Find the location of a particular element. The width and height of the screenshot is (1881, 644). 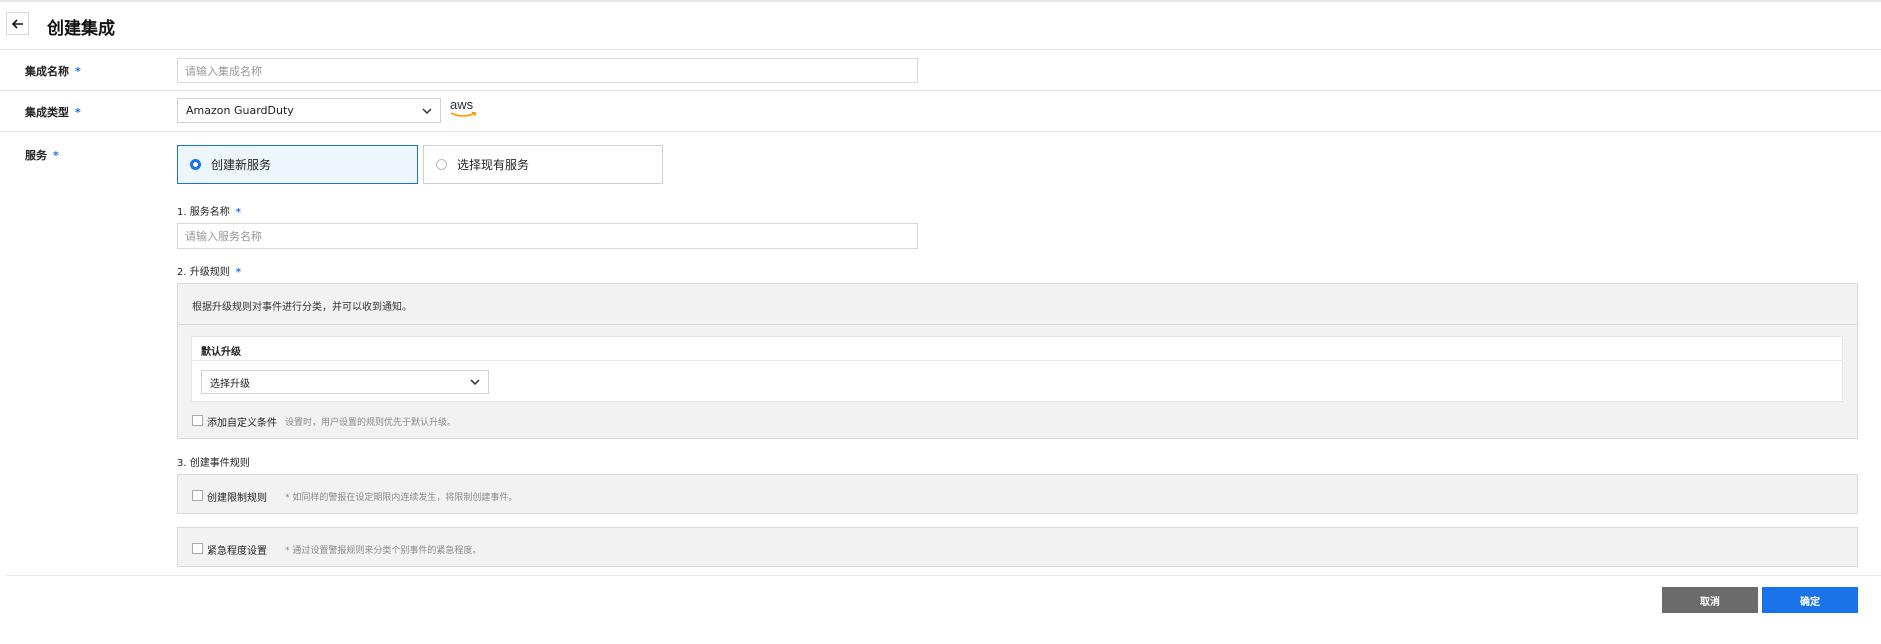

panel-divider is located at coordinates (1017, 324).